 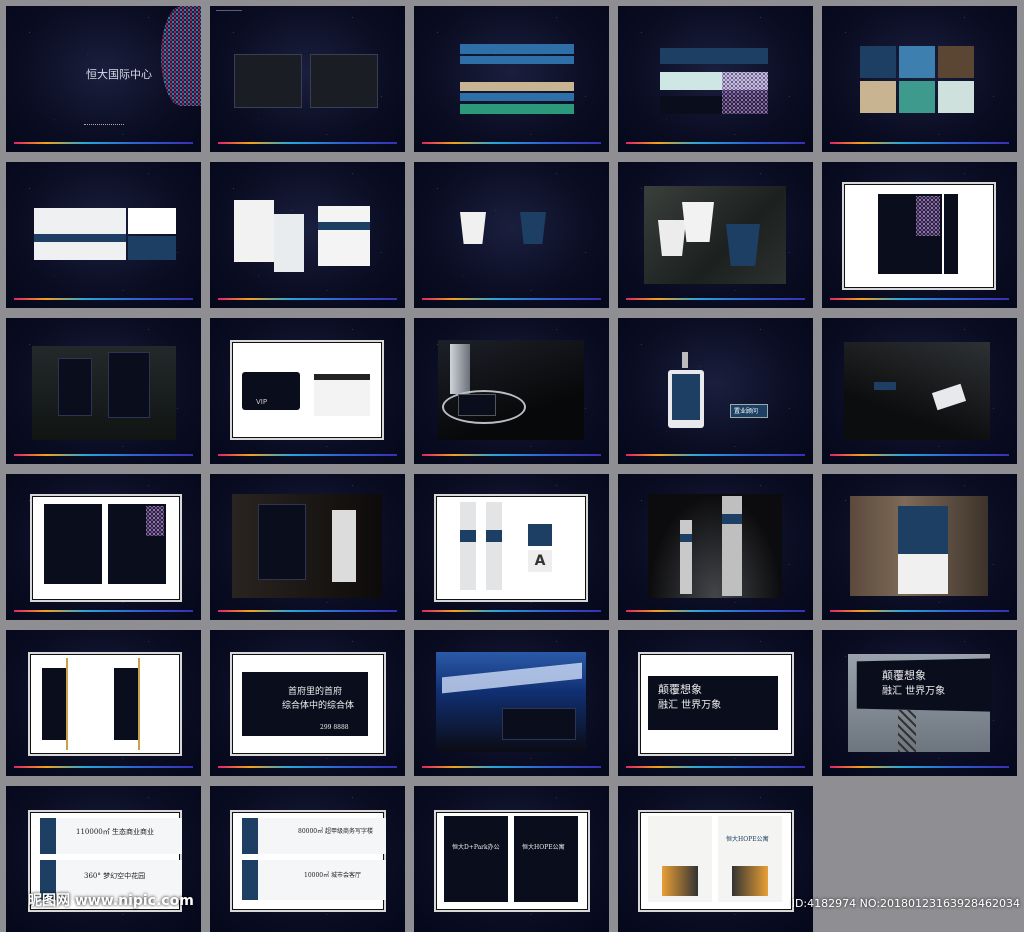 What do you see at coordinates (473, 228) in the screenshot?
I see `cup-white` at bounding box center [473, 228].